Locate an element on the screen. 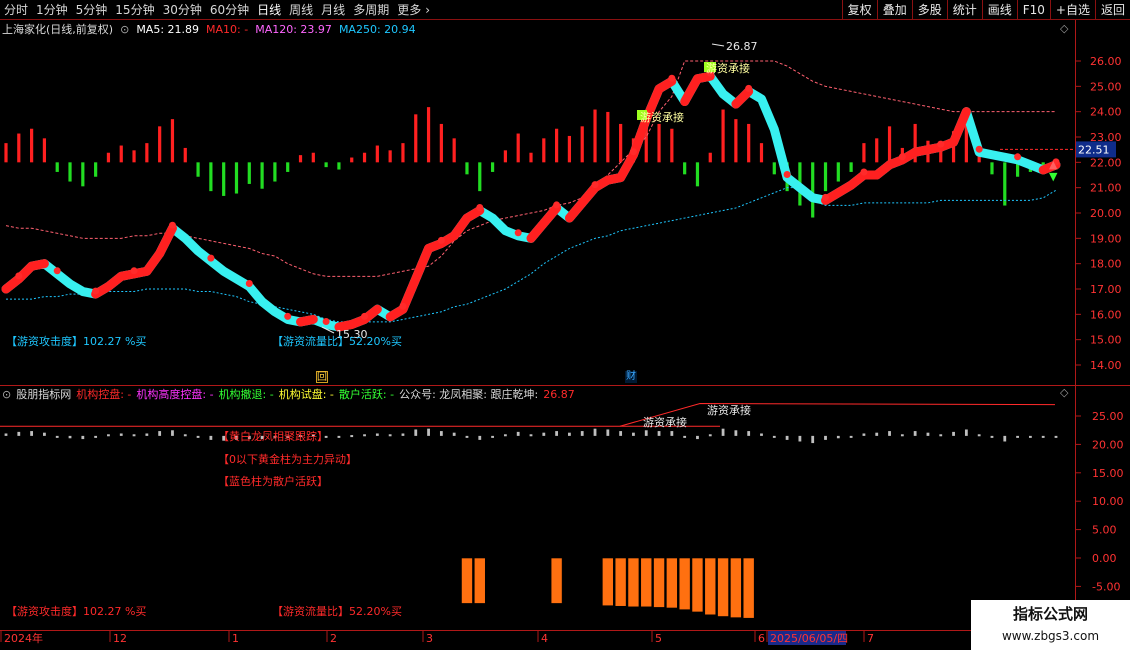 The width and height of the screenshot is (1130, 650). ma250-value: MA250: 20.94 is located at coordinates (377, 29).